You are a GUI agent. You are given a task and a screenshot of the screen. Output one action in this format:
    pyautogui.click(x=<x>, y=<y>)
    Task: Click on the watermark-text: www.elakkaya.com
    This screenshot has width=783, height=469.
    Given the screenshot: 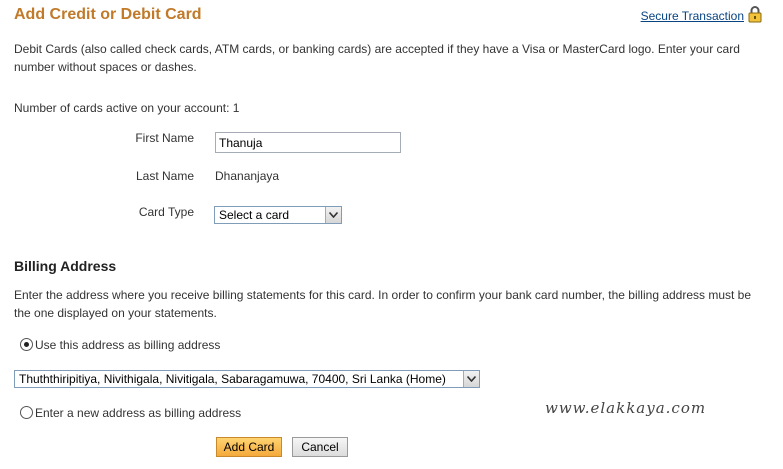 What is the action you would take?
    pyautogui.click(x=626, y=408)
    